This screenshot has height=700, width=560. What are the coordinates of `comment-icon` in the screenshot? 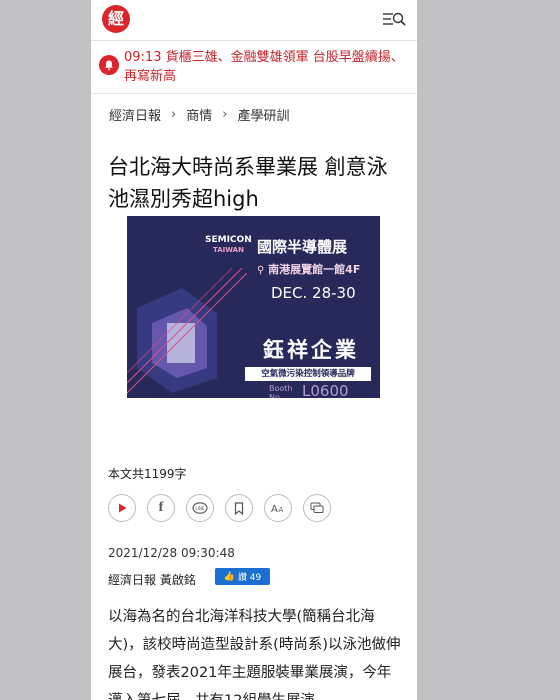 It's located at (317, 508).